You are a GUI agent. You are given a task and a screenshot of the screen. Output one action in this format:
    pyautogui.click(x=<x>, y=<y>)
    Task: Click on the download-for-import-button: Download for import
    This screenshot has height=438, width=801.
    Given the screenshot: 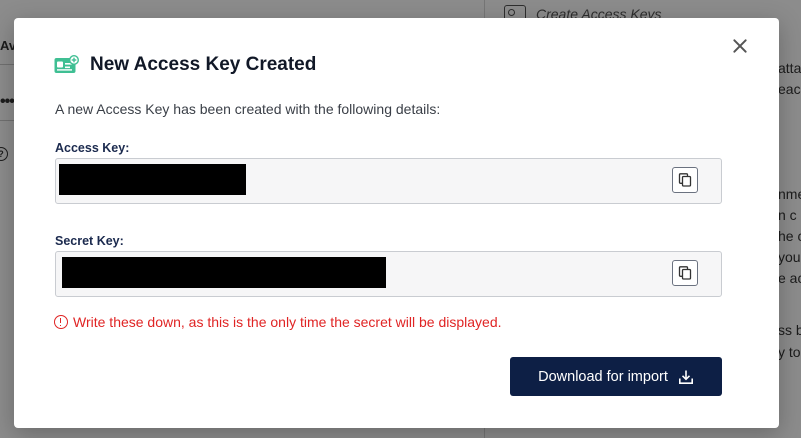 What is the action you would take?
    pyautogui.click(x=616, y=376)
    